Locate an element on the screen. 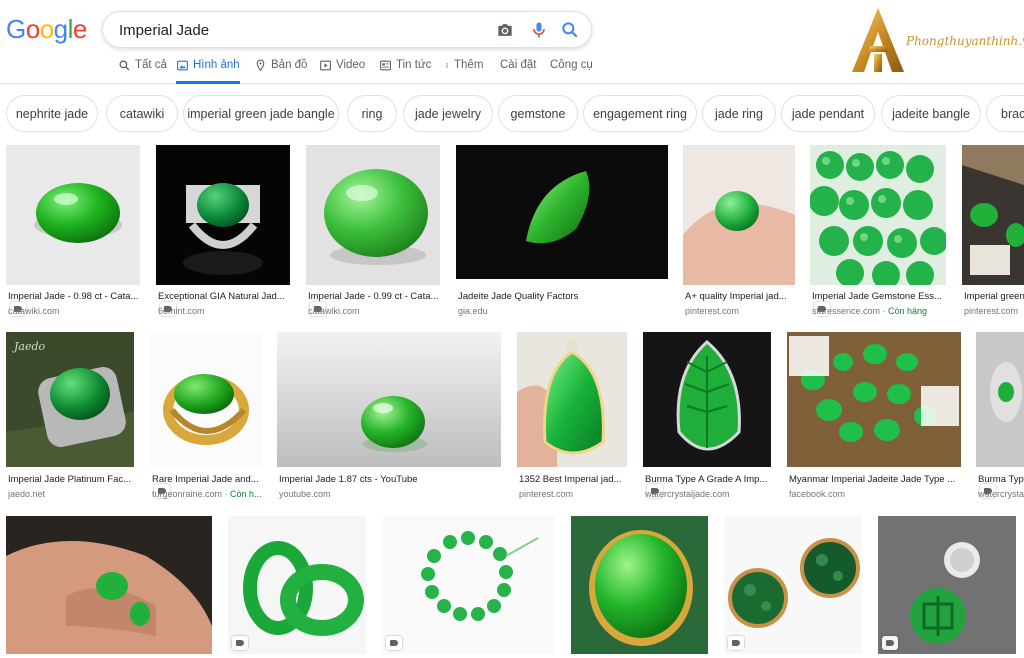 Image resolution: width=1024 pixels, height=658 pixels. result-source: 66mint.com is located at coordinates (181, 311).